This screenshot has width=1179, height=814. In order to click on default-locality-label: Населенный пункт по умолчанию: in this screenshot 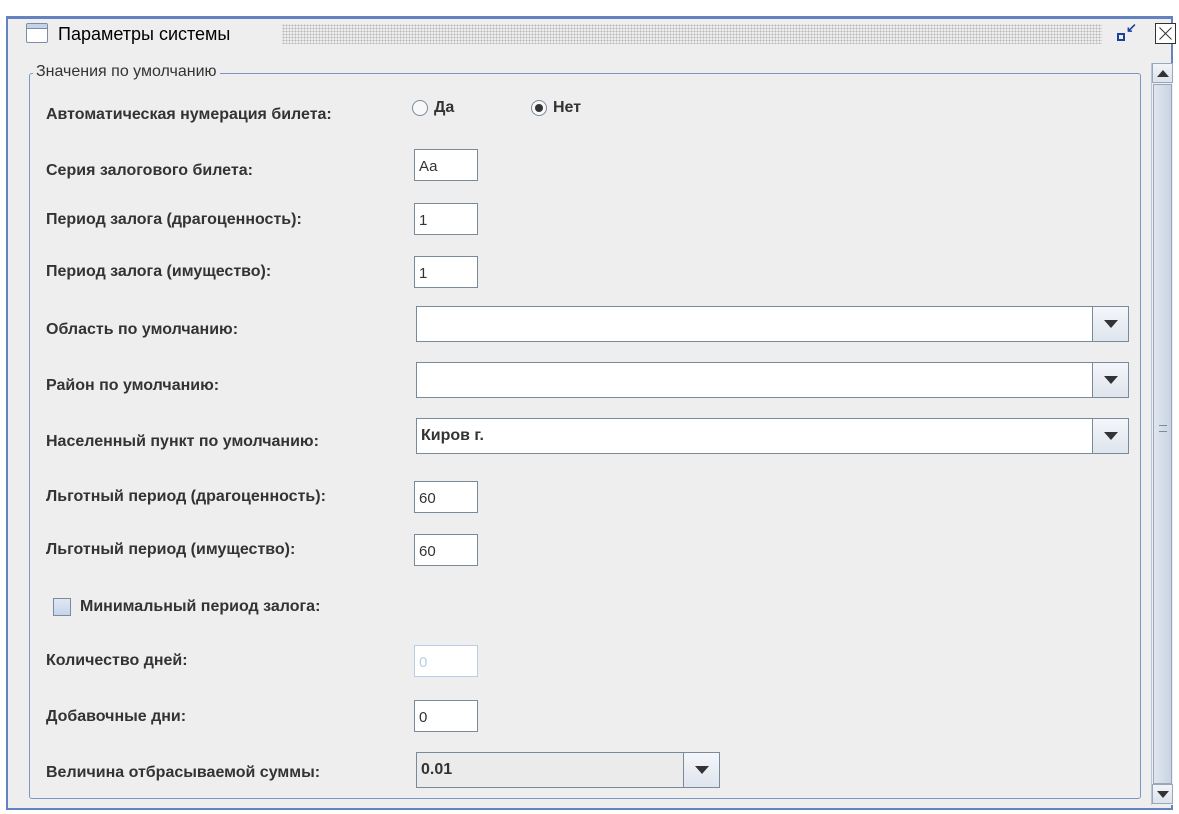, I will do `click(182, 441)`.